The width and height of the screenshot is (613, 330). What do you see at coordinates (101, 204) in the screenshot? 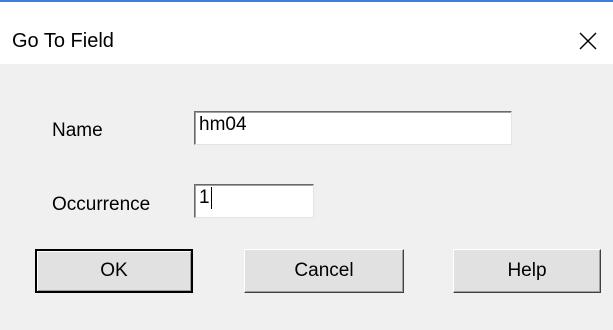
I see `occurrence-label: Occurrence` at bounding box center [101, 204].